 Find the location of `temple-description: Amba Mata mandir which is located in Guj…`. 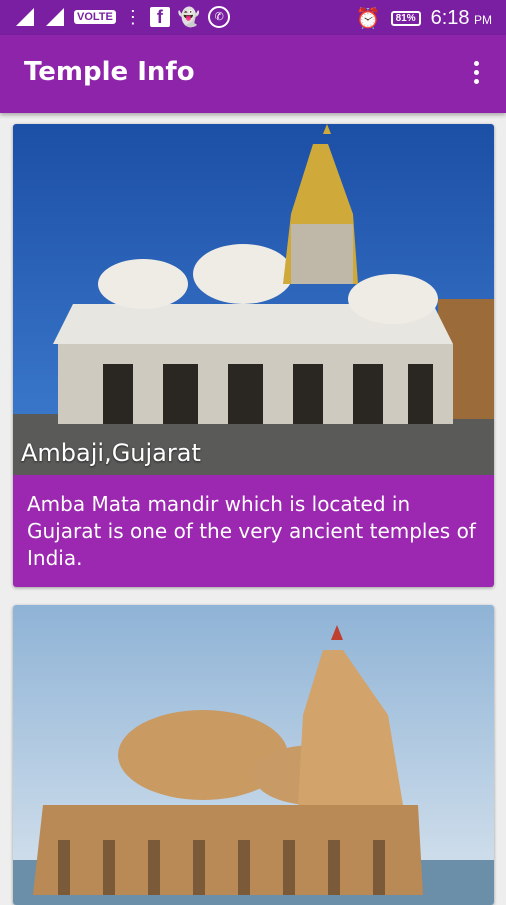

temple-description: Amba Mata mandir which is located in Guj… is located at coordinates (253, 531).